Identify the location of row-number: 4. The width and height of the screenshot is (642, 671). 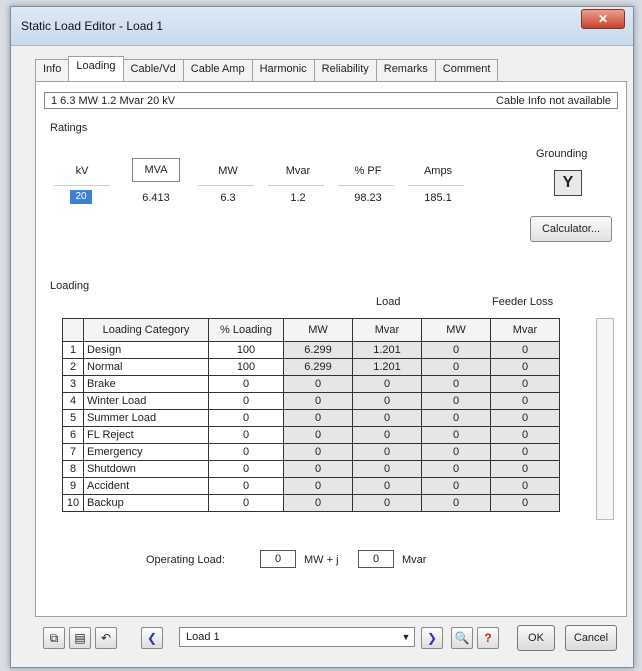
(73, 401).